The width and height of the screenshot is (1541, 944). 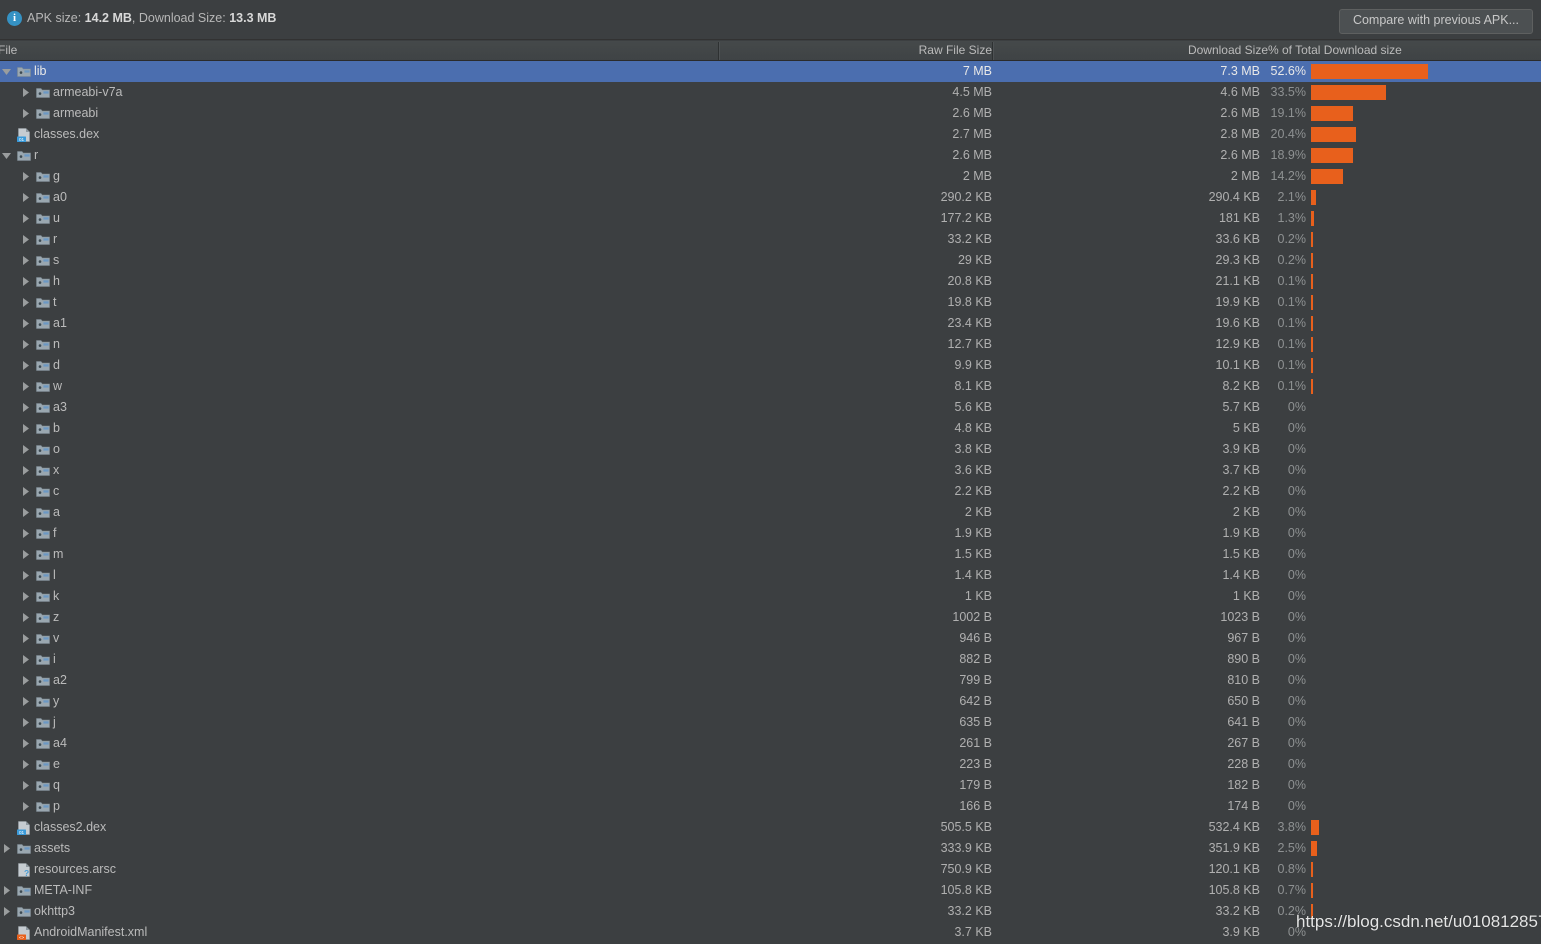 I want to click on table-row: a4 261 B 267 B 0%, so click(x=770, y=743).